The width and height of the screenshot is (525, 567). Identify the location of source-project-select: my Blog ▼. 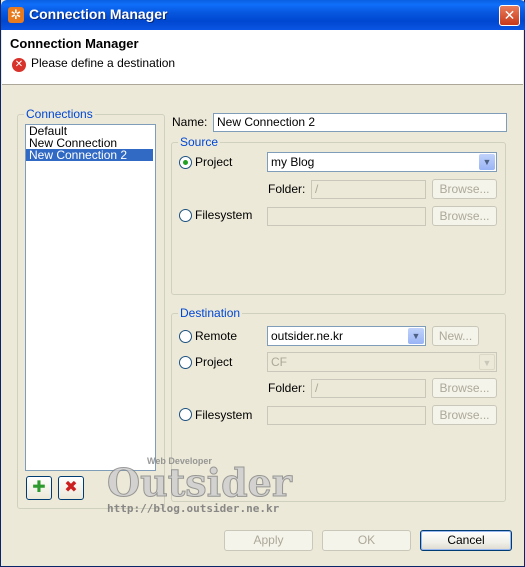
(382, 162).